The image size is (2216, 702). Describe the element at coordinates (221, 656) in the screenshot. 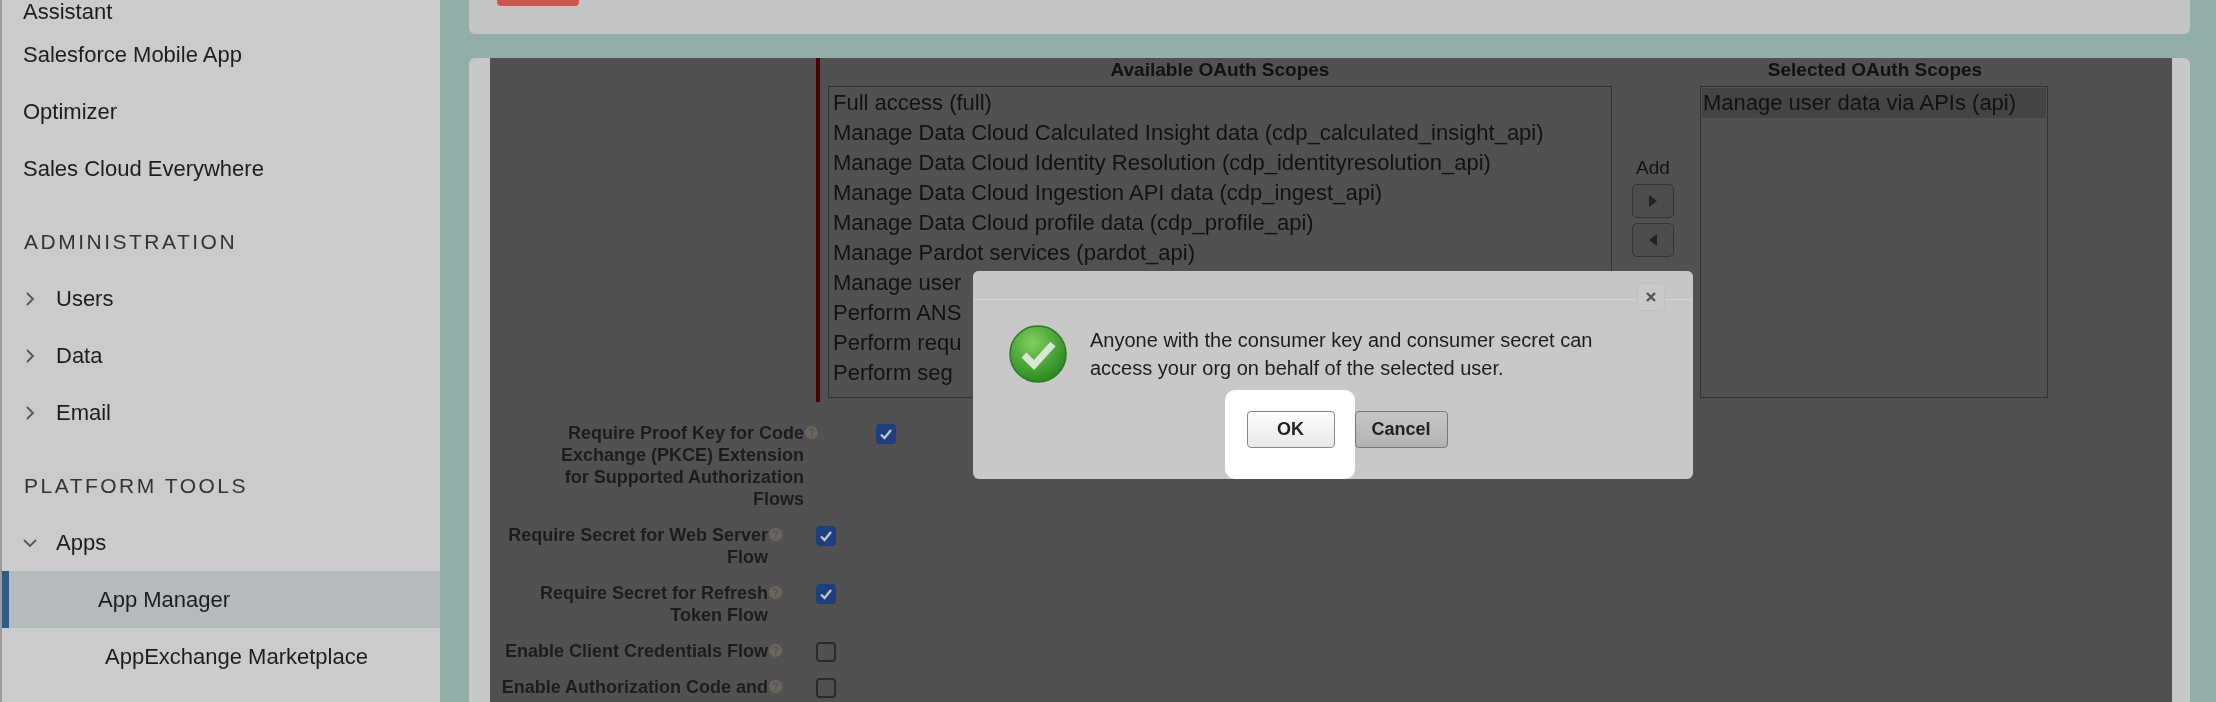

I see `sidebar-item: AppExchange Marketplace` at that location.